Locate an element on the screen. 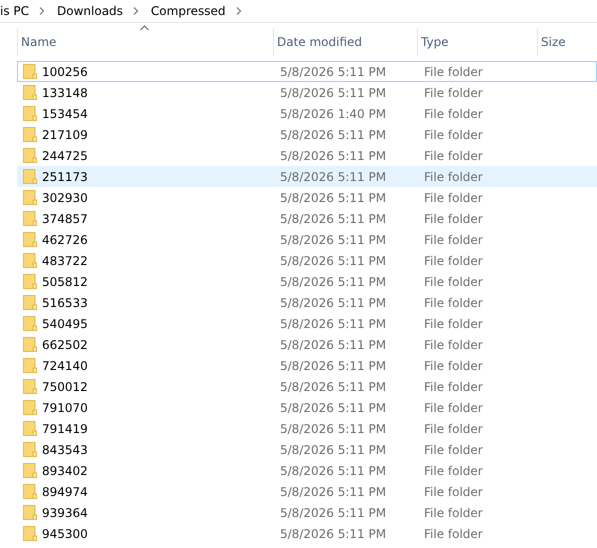 The width and height of the screenshot is (597, 548). file-row: 540495 5/8/2026 5:11 PM File folder is located at coordinates (307, 323).